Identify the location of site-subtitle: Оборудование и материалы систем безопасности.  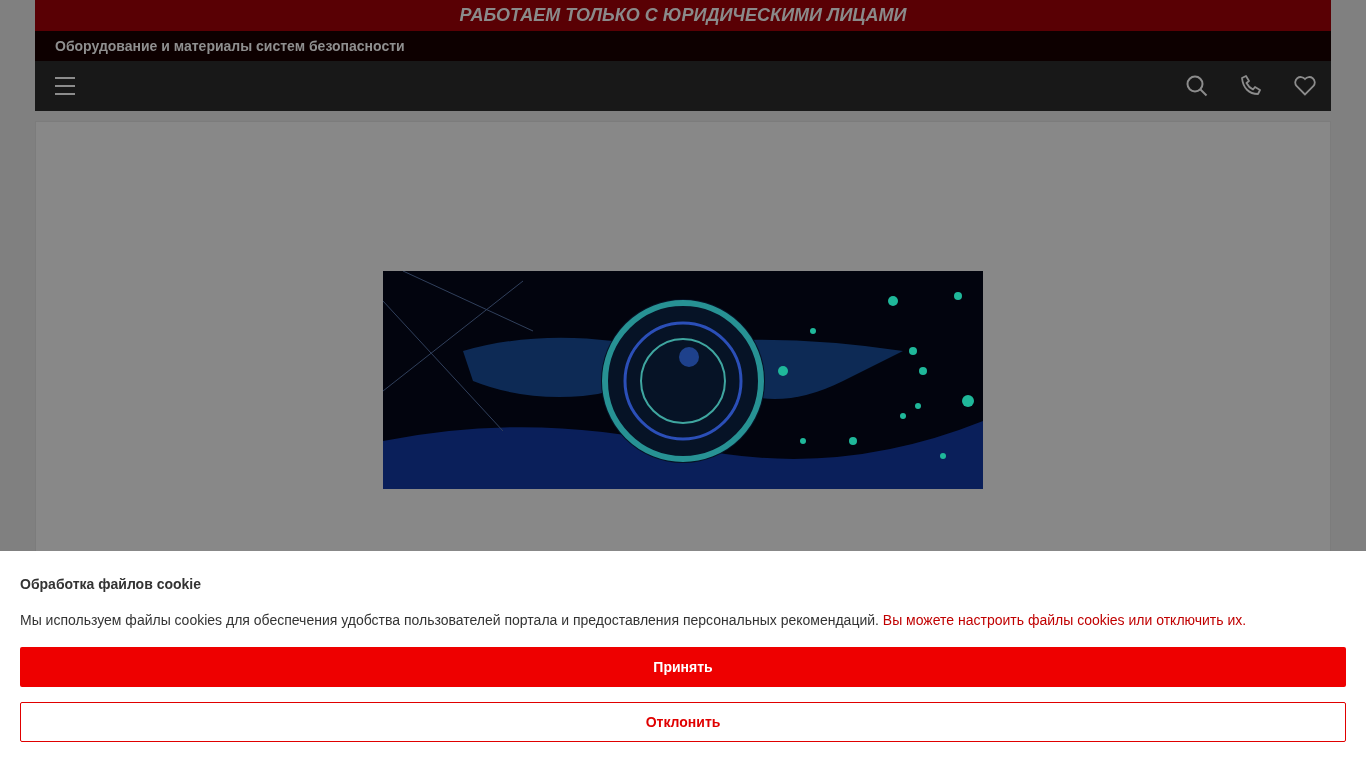
(230, 46).